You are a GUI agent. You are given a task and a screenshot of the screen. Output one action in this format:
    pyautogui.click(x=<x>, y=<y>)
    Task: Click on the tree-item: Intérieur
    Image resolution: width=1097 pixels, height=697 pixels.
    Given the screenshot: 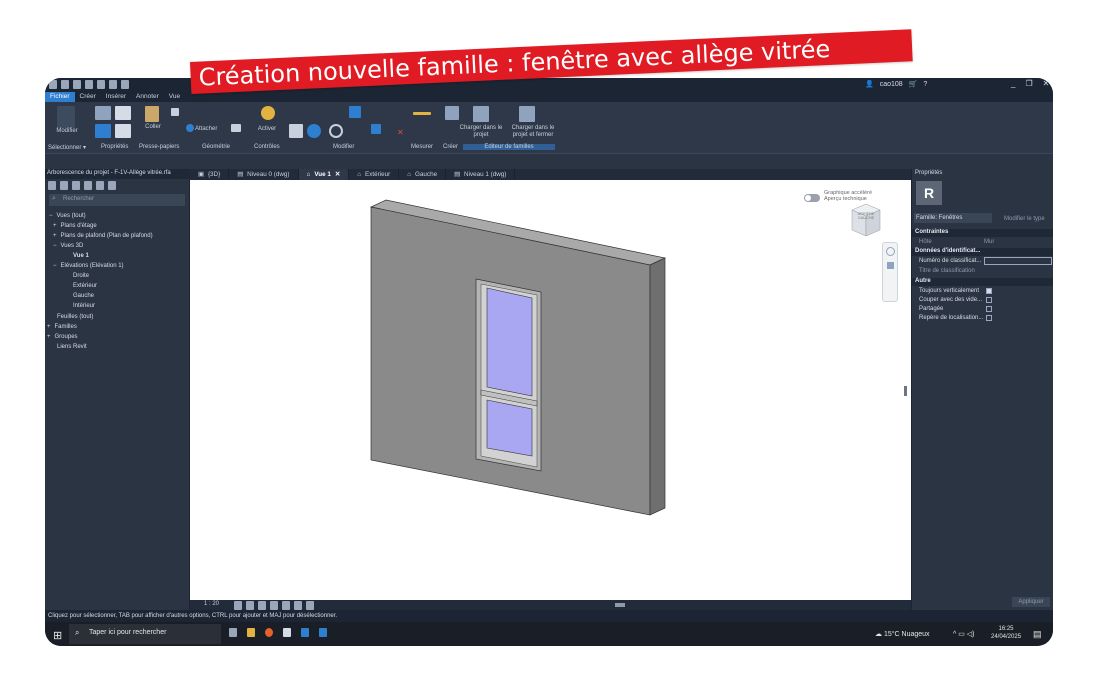 What is the action you would take?
    pyautogui.click(x=82, y=306)
    